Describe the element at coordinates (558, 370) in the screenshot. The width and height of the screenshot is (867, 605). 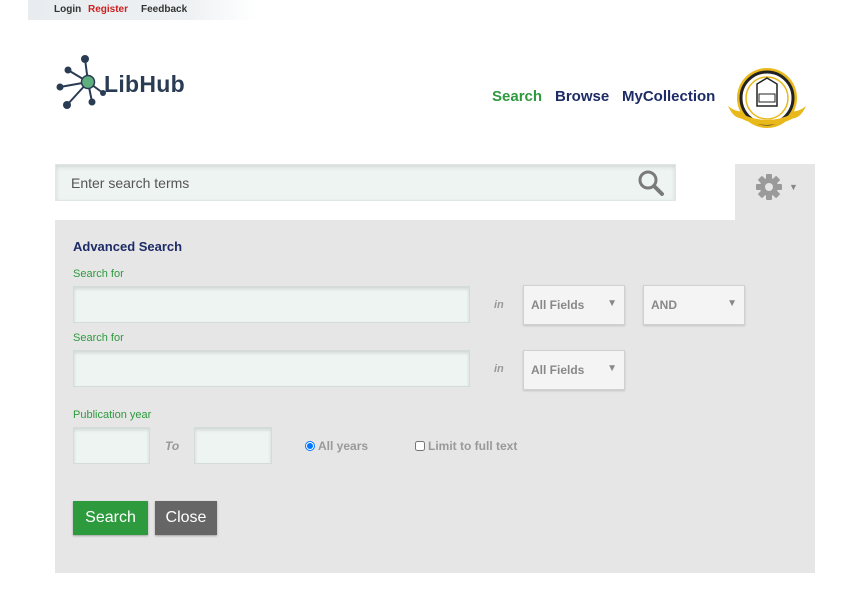
I see `field-select-2-value: All Fields` at that location.